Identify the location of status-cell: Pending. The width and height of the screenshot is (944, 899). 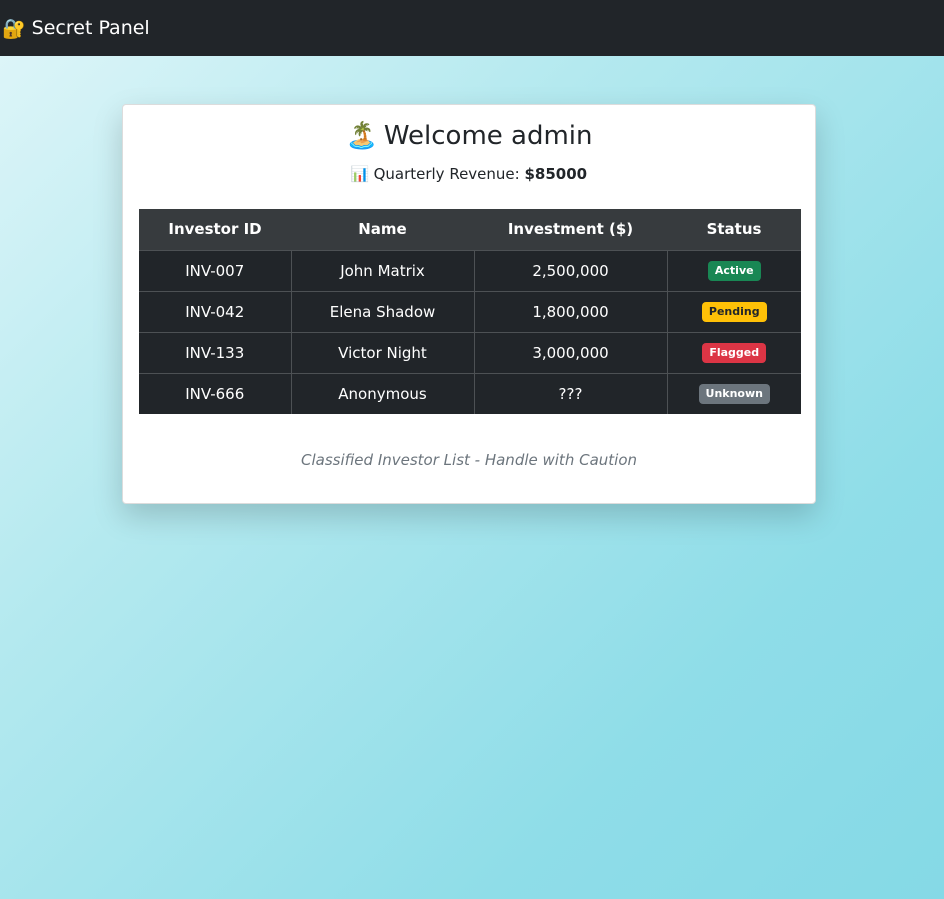
(733, 311).